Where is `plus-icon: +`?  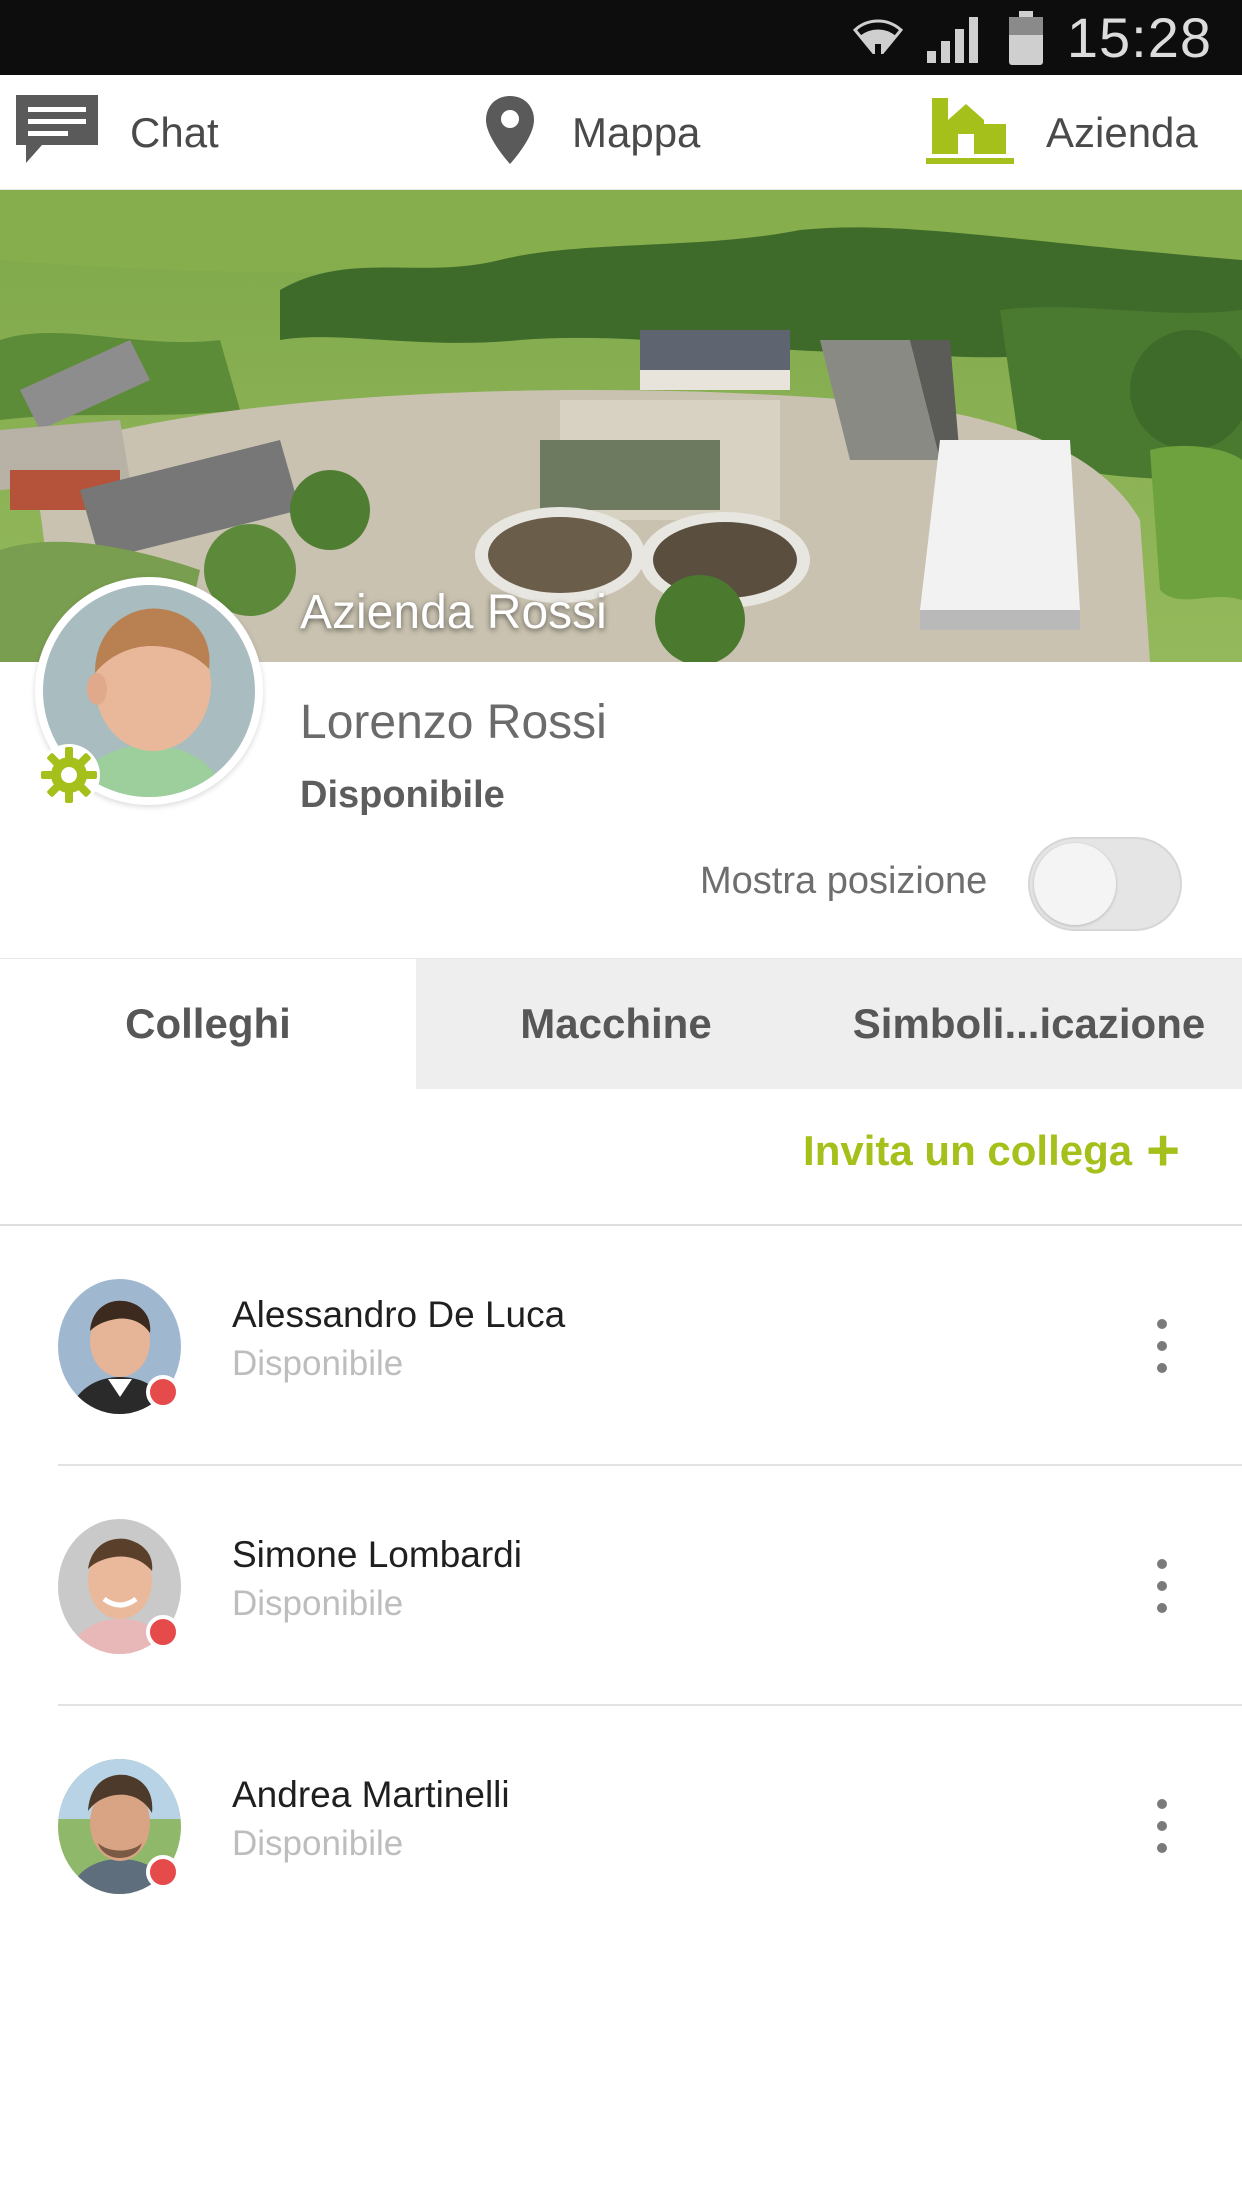 plus-icon: + is located at coordinates (1163, 1150).